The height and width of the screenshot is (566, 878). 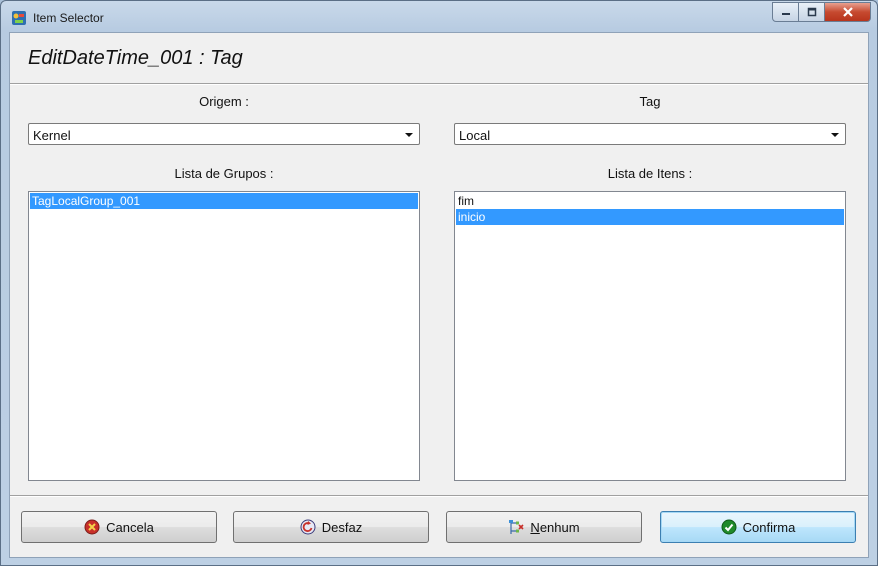 I want to click on source-label: Origem :, so click(x=224, y=101).